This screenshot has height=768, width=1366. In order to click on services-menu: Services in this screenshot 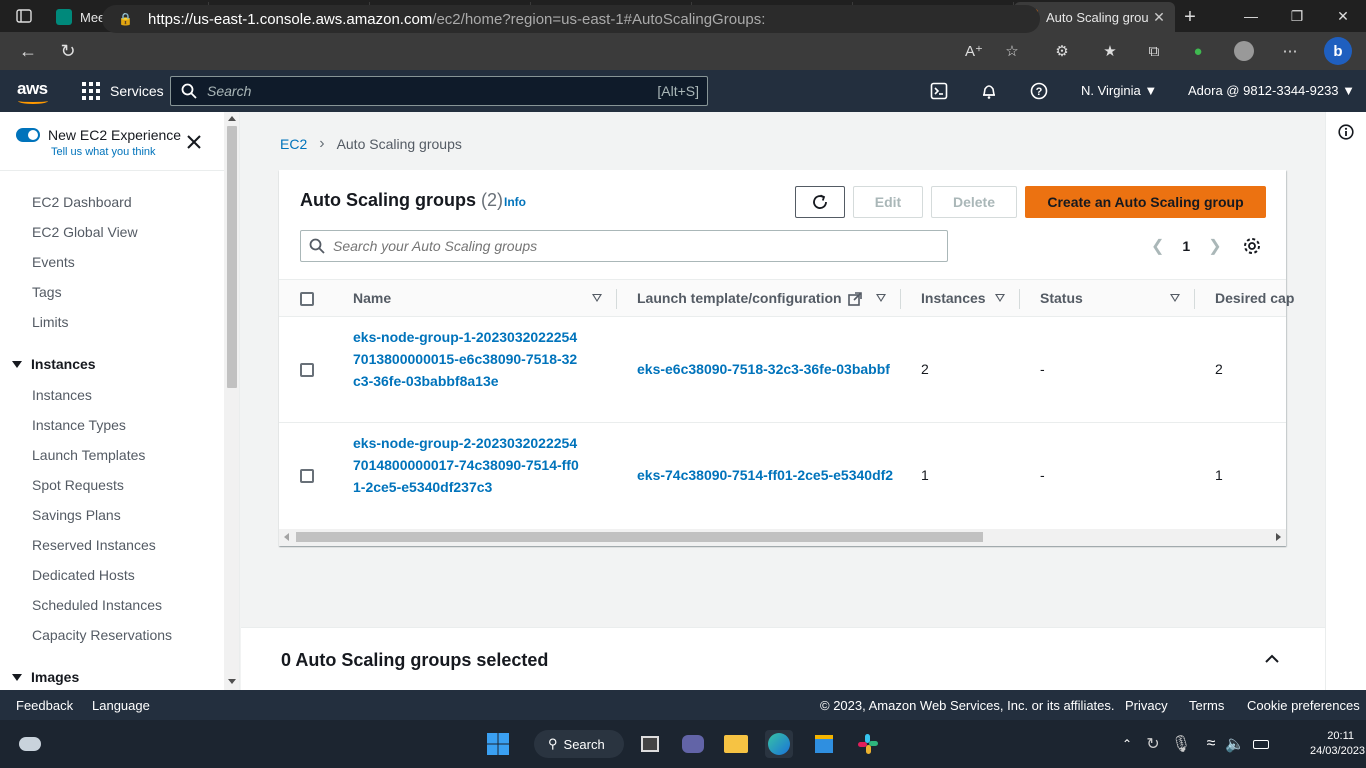, I will do `click(123, 91)`.